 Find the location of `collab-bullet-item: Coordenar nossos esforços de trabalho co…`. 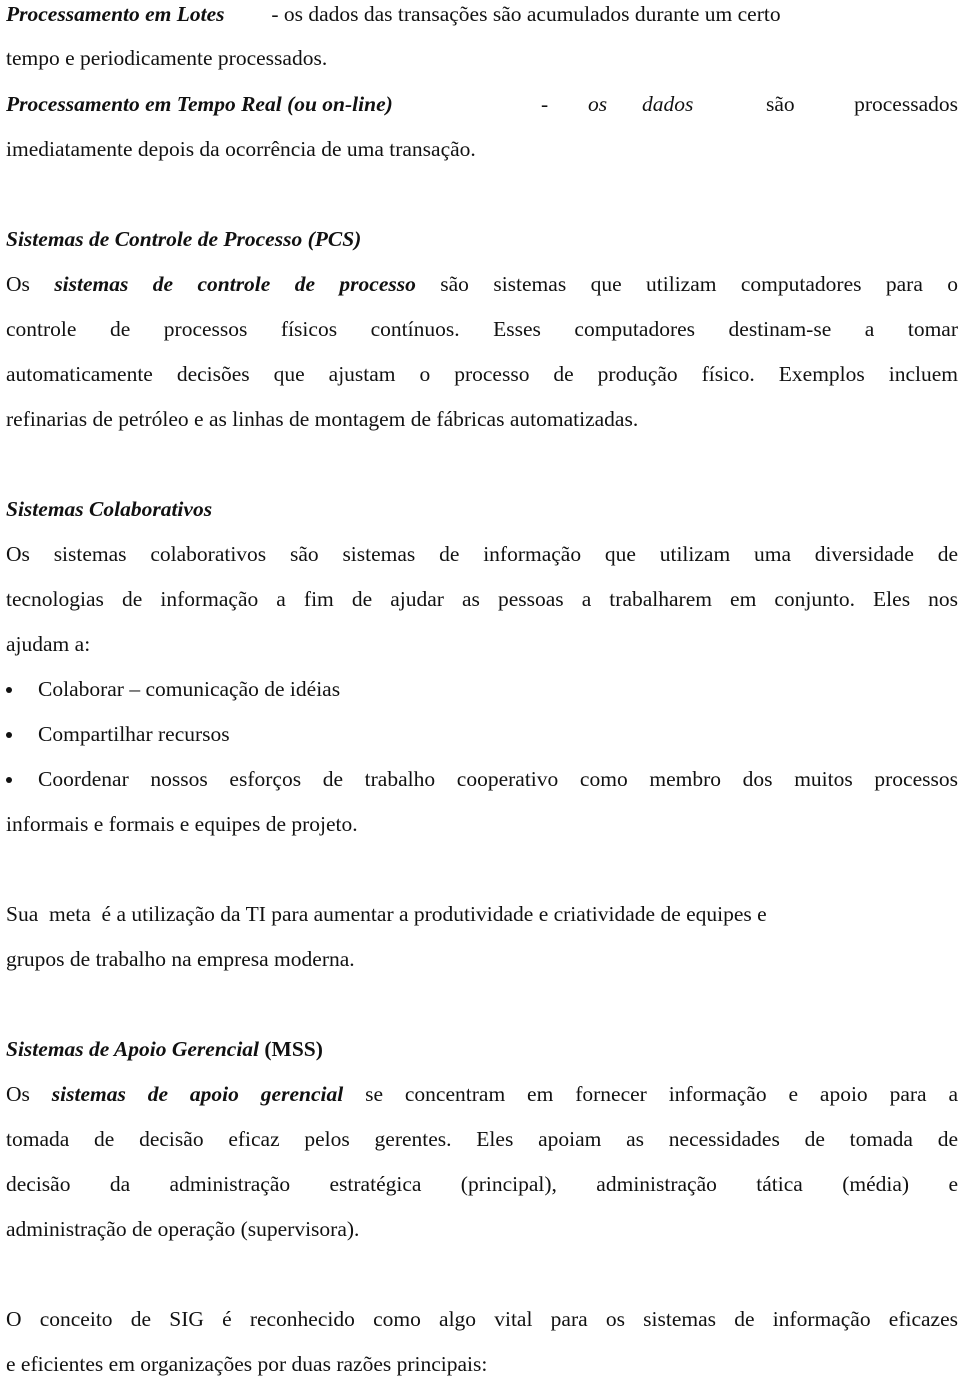

collab-bullet-item: Coordenar nossos esforços de trabalho co… is located at coordinates (482, 779).